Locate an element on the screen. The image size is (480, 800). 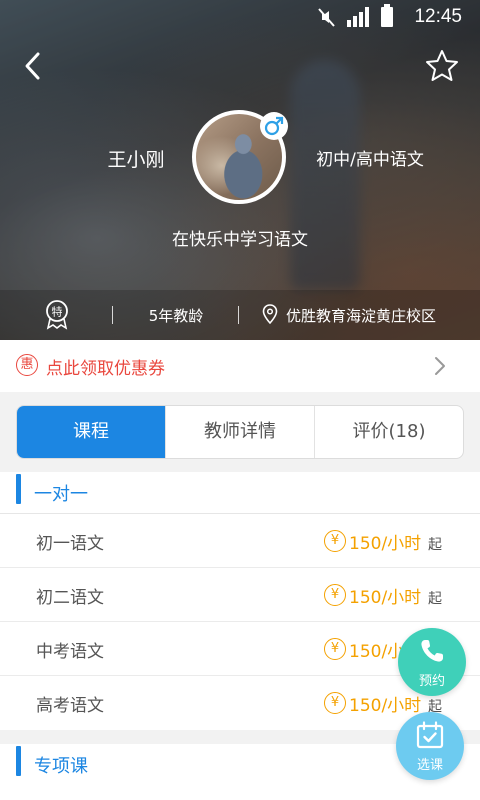
teacher-info-row: 特 5年教龄 优胜教育海淀黄庄校区 is located at coordinates (240, 316).